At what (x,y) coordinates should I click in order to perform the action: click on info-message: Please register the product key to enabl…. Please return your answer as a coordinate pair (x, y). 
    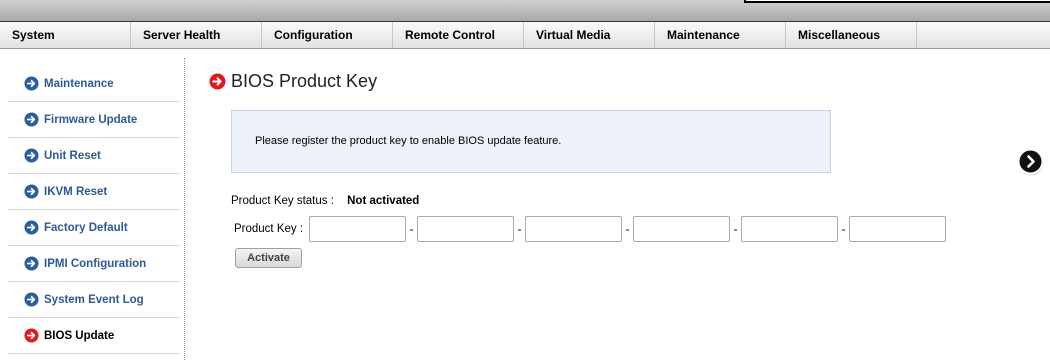
    Looking at the image, I should click on (408, 141).